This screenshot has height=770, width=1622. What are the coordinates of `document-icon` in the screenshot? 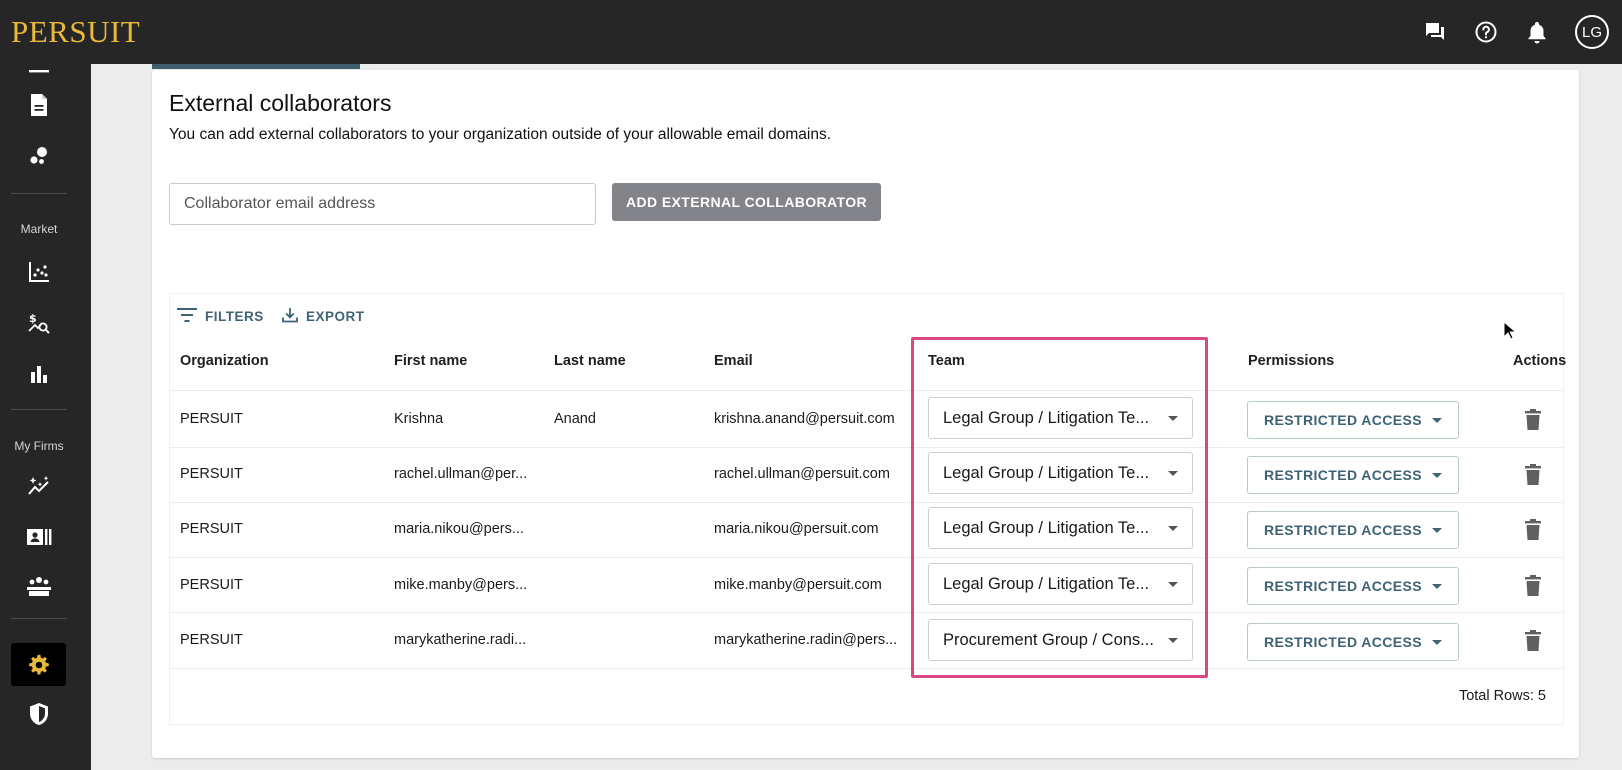 It's located at (39, 105).